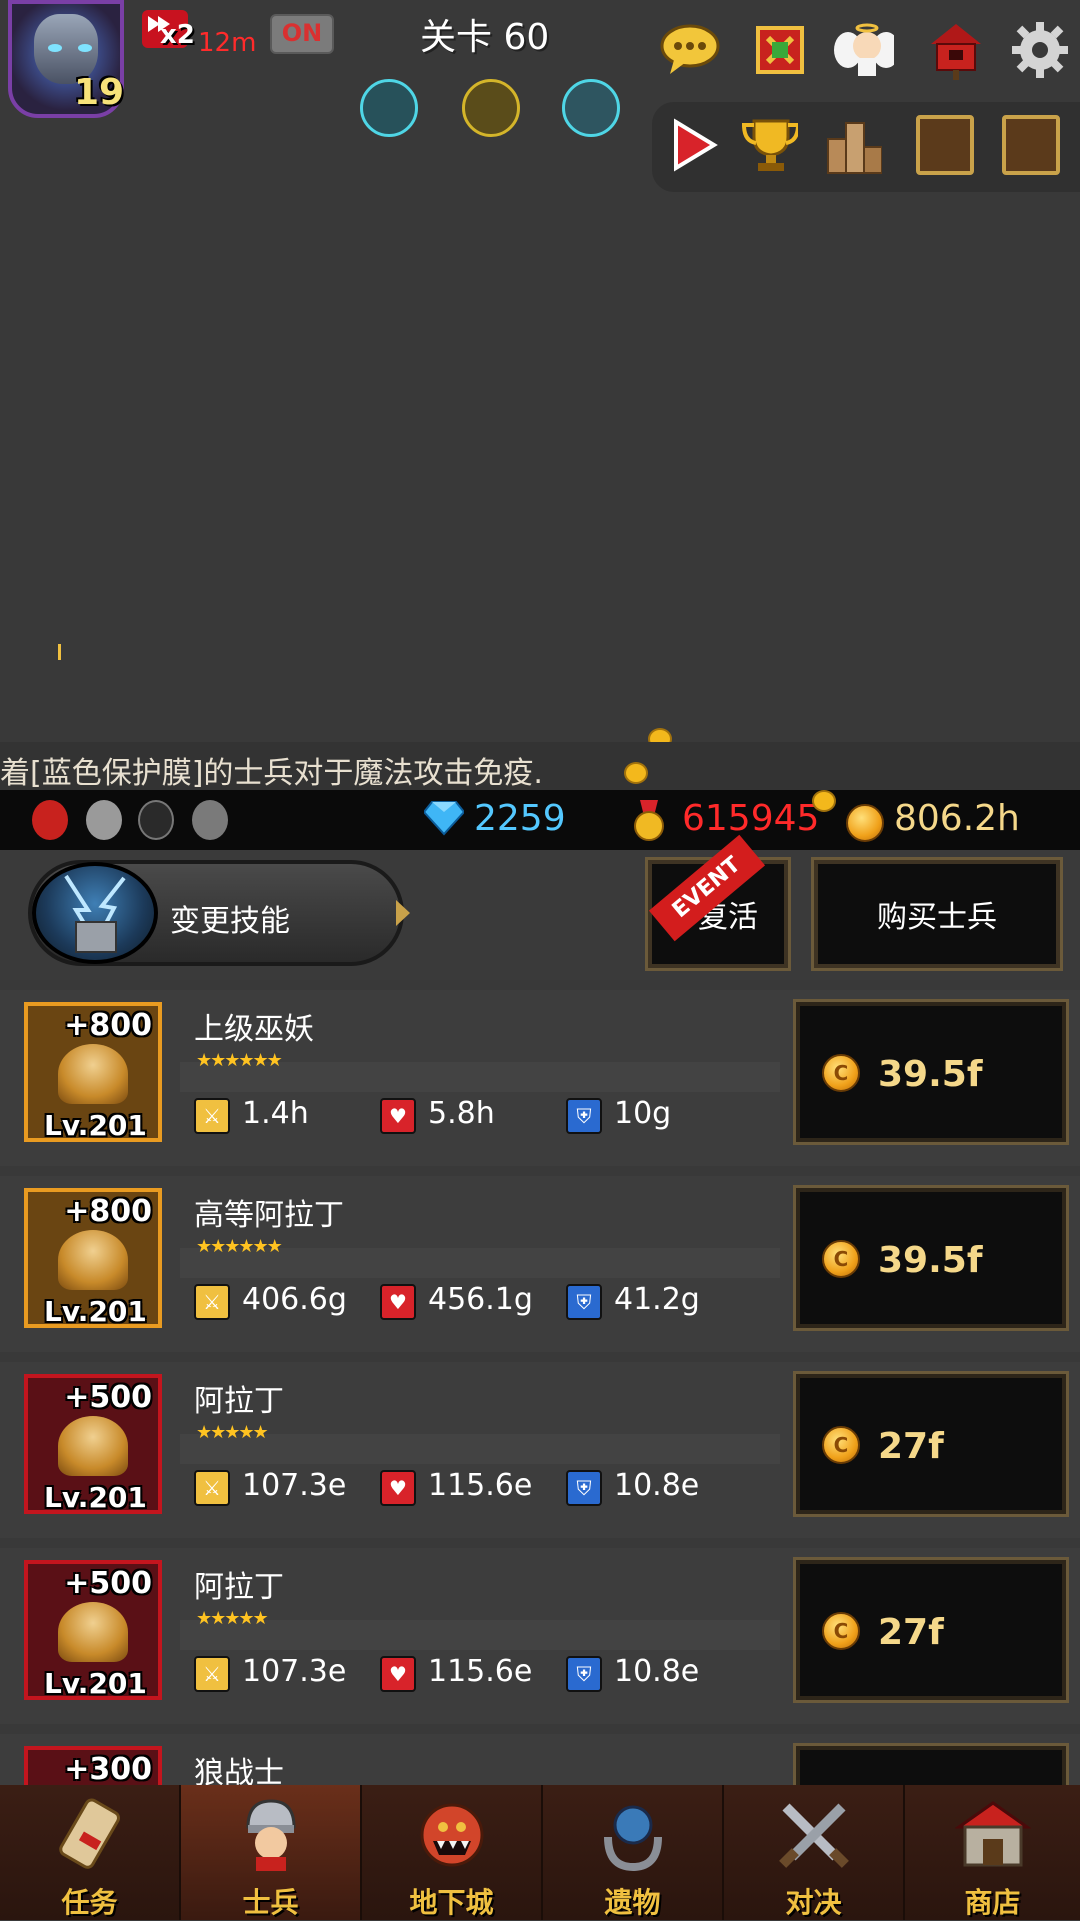 Image resolution: width=1080 pixels, height=1921 pixels. I want to click on eye-icon, so click(55, 48).